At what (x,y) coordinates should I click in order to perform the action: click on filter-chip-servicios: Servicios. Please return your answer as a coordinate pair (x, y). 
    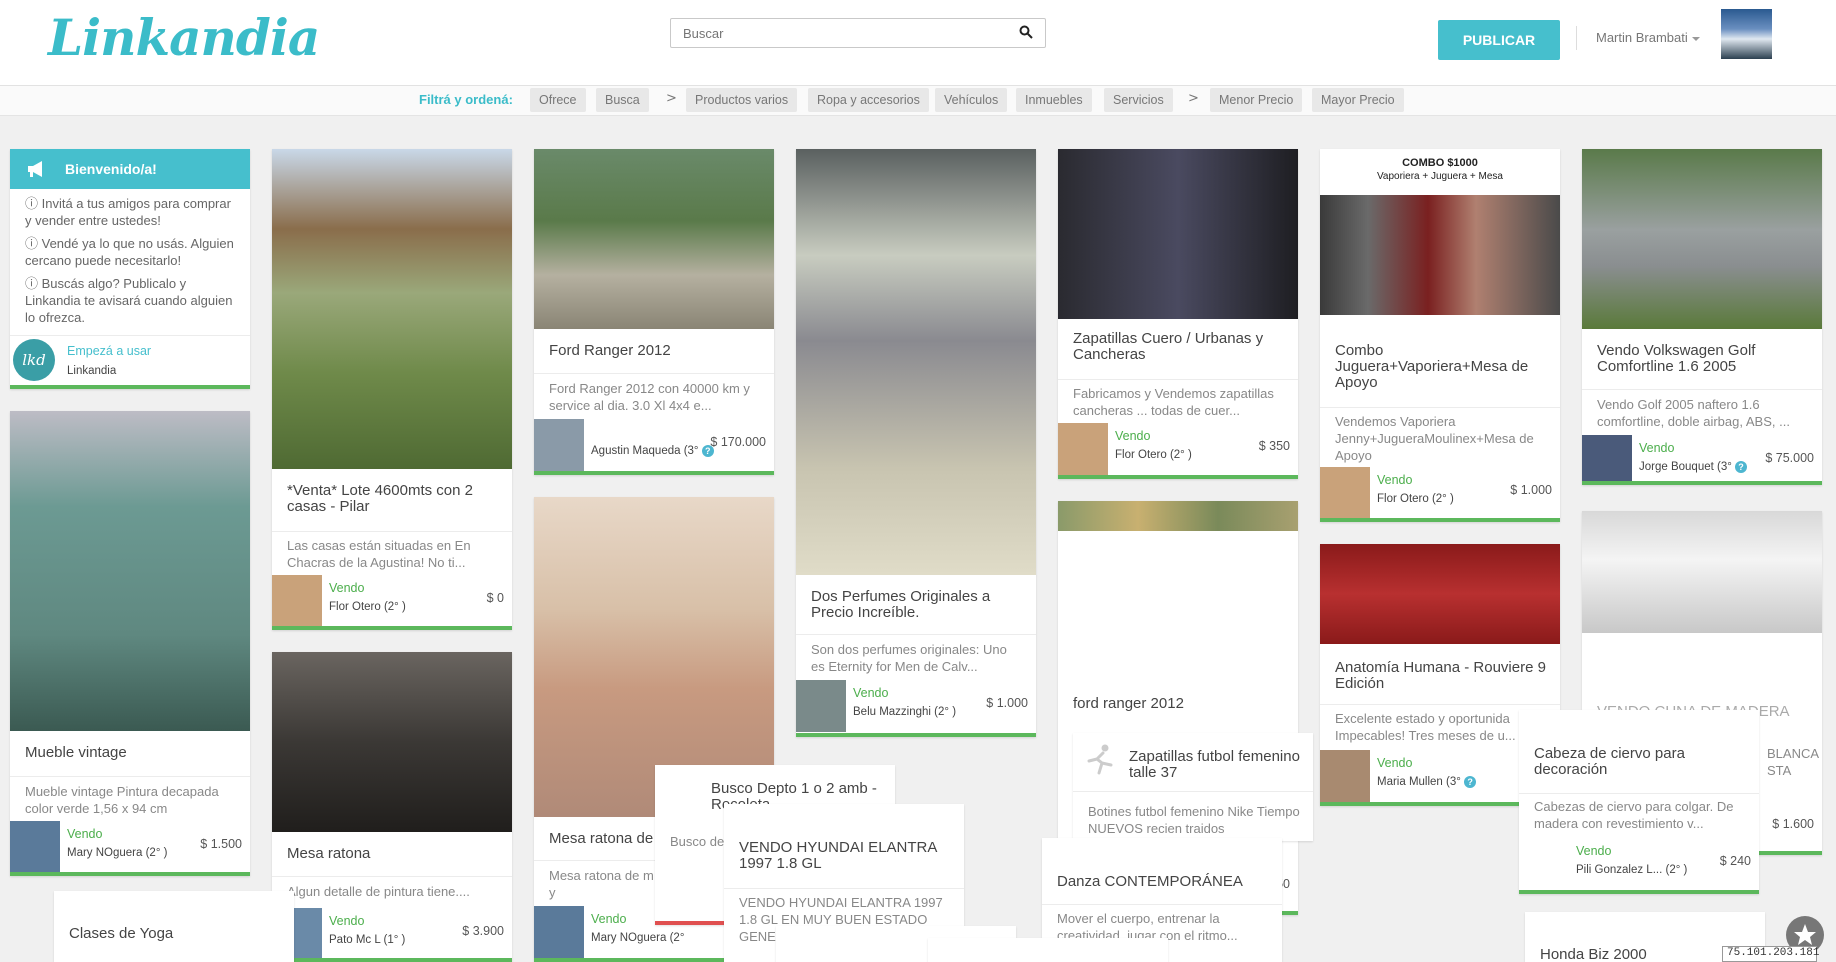
    Looking at the image, I should click on (1138, 100).